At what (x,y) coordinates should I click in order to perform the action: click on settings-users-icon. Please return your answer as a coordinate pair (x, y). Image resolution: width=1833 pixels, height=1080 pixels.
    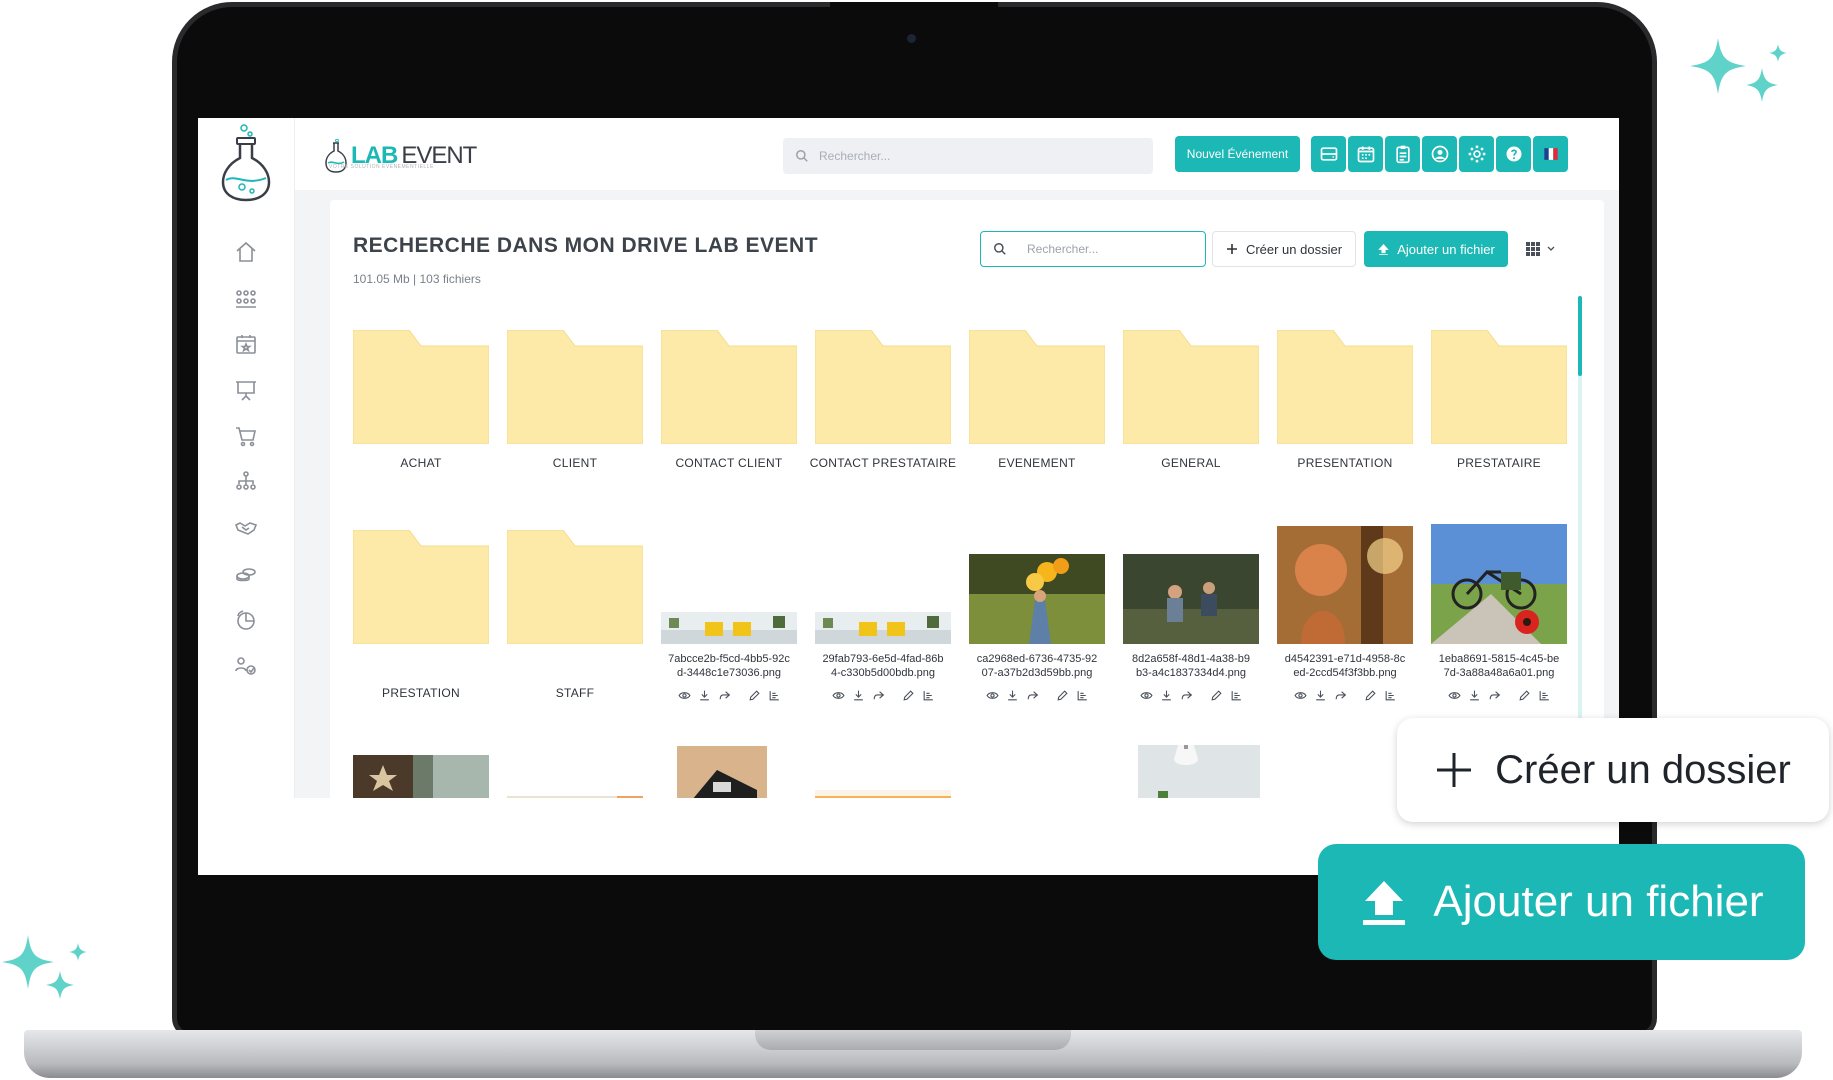
    Looking at the image, I should click on (245, 666).